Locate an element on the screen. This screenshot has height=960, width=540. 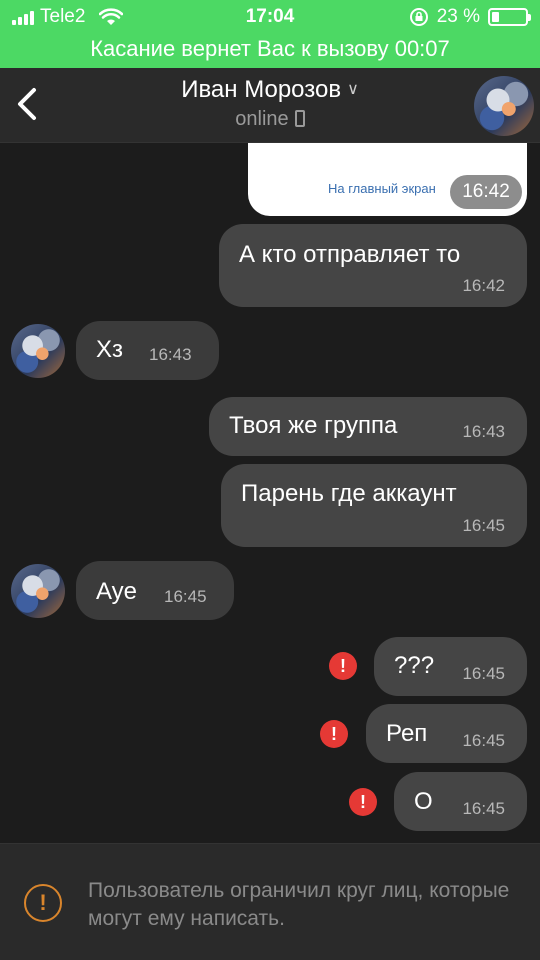
online-status-text: online is located at coordinates (262, 119).